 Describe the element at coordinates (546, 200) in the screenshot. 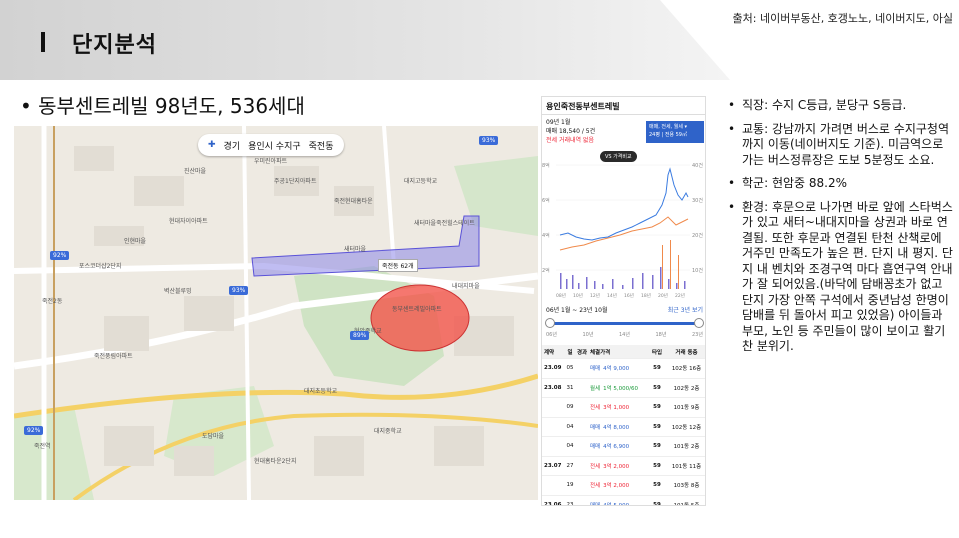

I see `y-left-tick: 6억` at that location.